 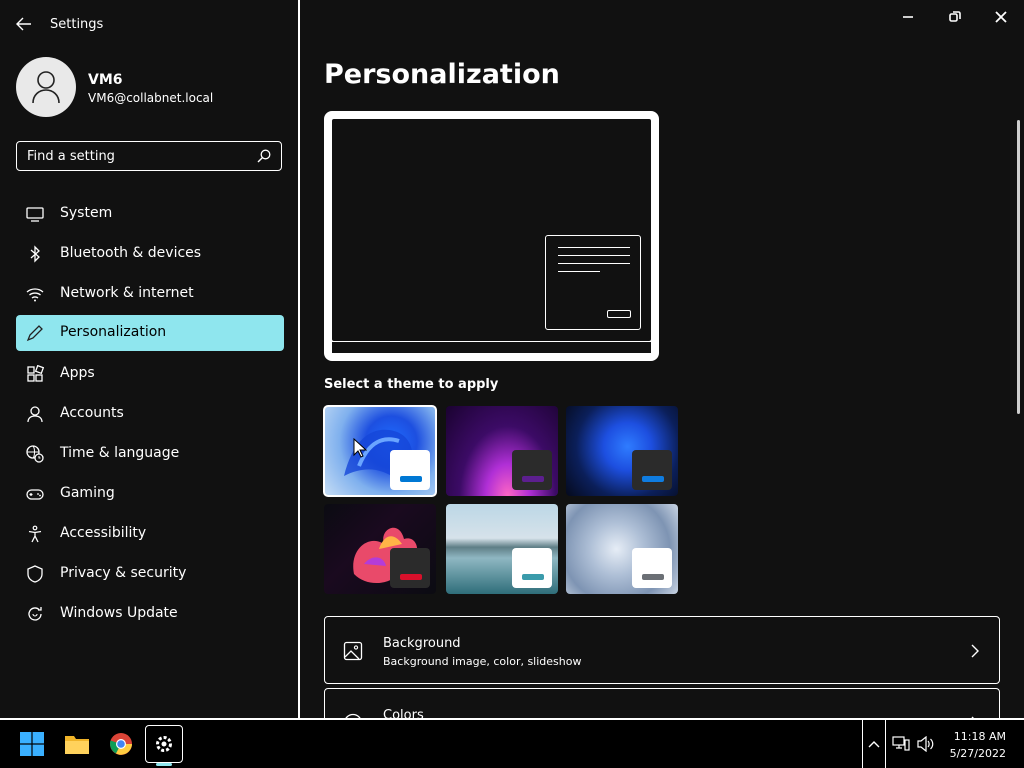 What do you see at coordinates (150, 534) in the screenshot?
I see `sidebar-item-accessibility: Accessibility` at bounding box center [150, 534].